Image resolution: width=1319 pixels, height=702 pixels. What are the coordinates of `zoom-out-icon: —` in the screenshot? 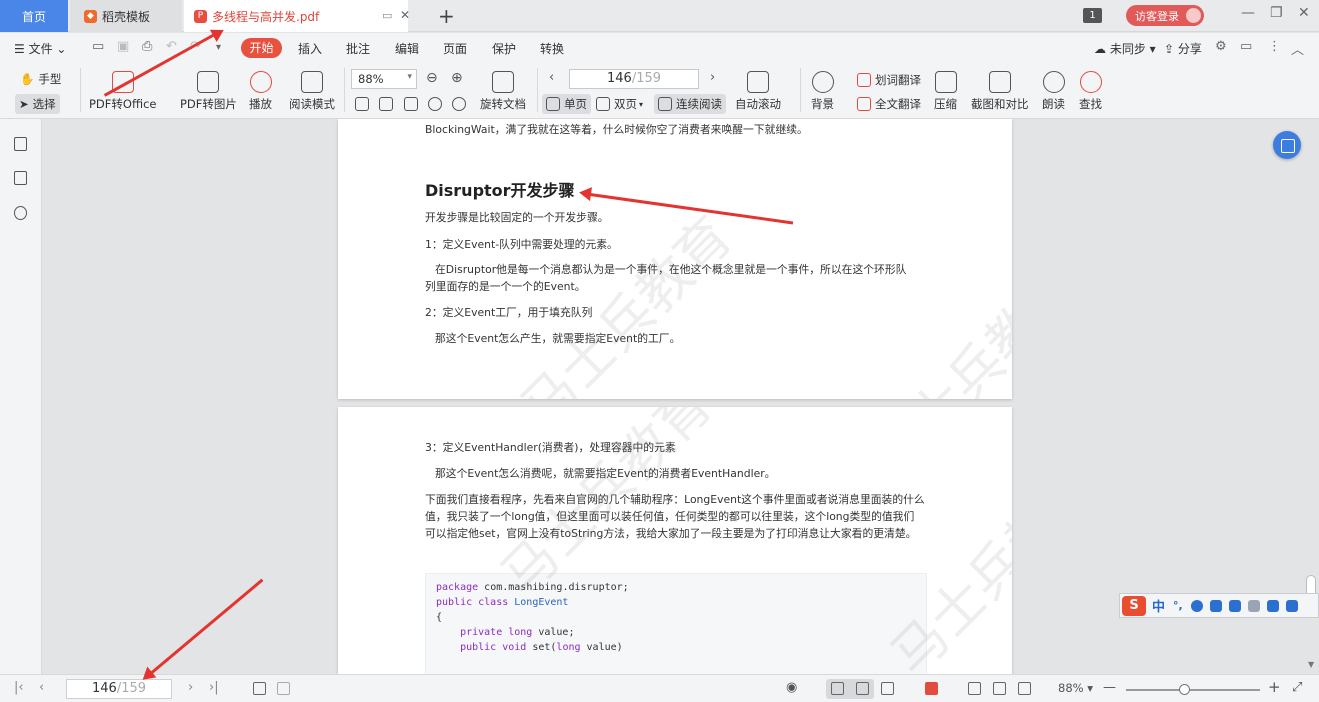 It's located at (1109, 687).